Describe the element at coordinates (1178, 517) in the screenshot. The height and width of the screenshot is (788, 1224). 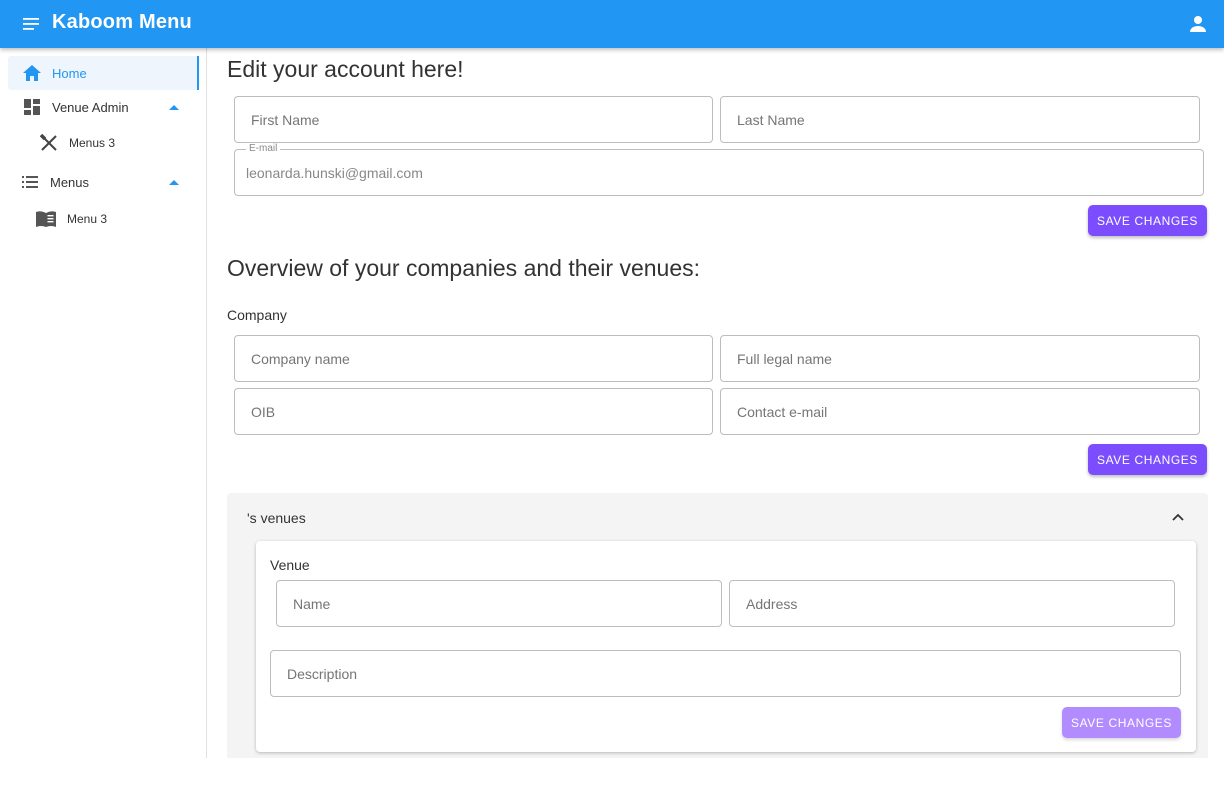
I see `chevron-up-icon` at that location.